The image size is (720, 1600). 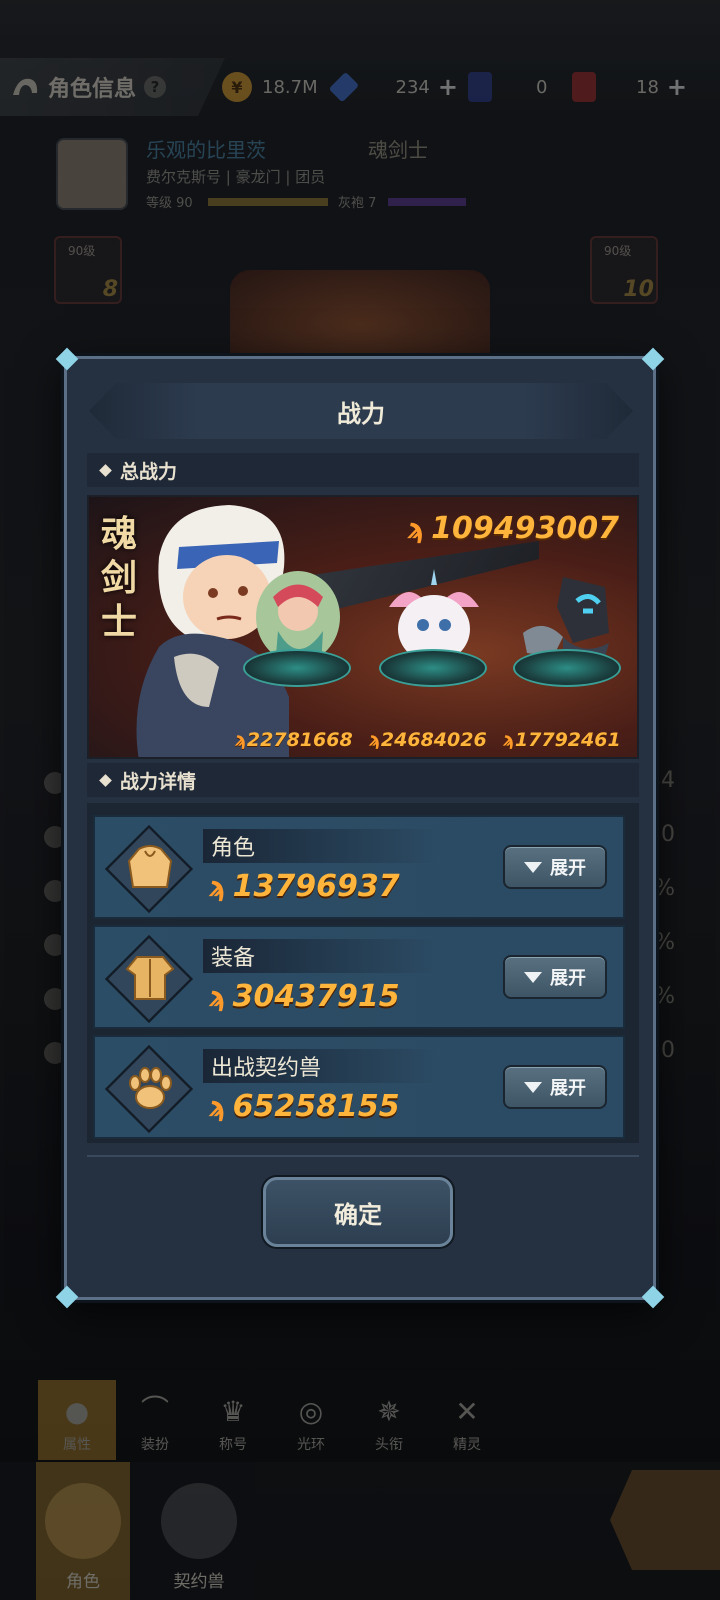 I want to click on pet-power-value: 22781668, so click(x=299, y=740).